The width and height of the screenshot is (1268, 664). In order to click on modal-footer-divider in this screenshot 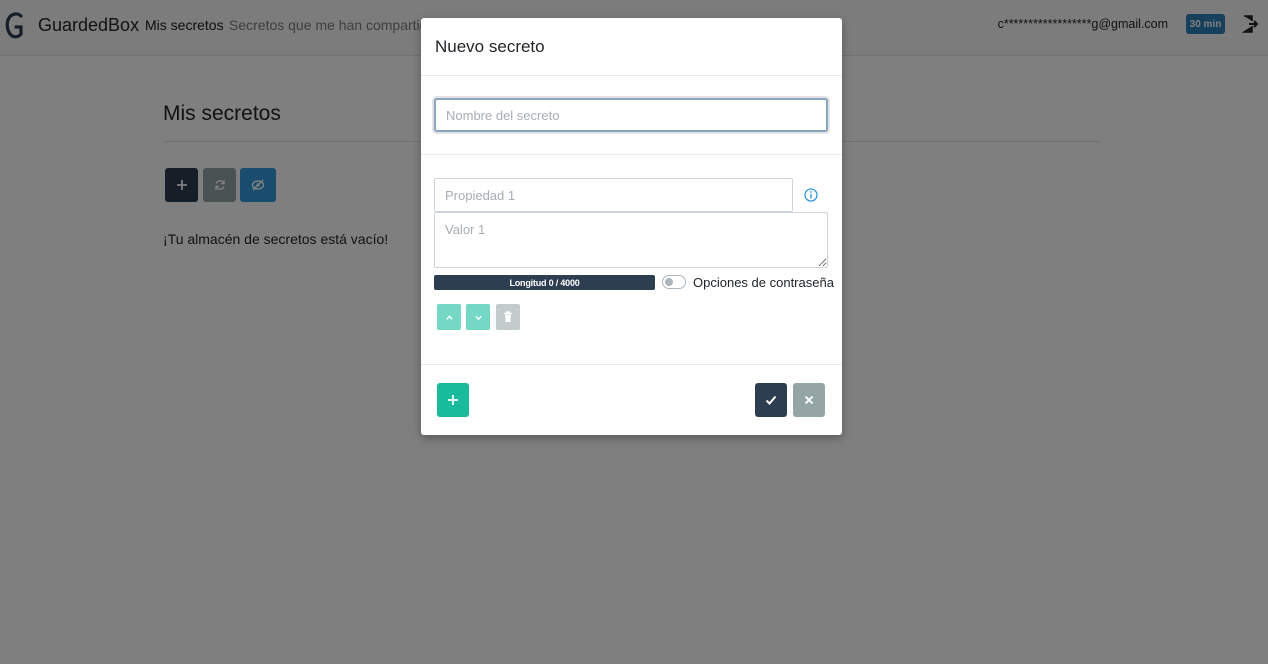, I will do `click(631, 364)`.